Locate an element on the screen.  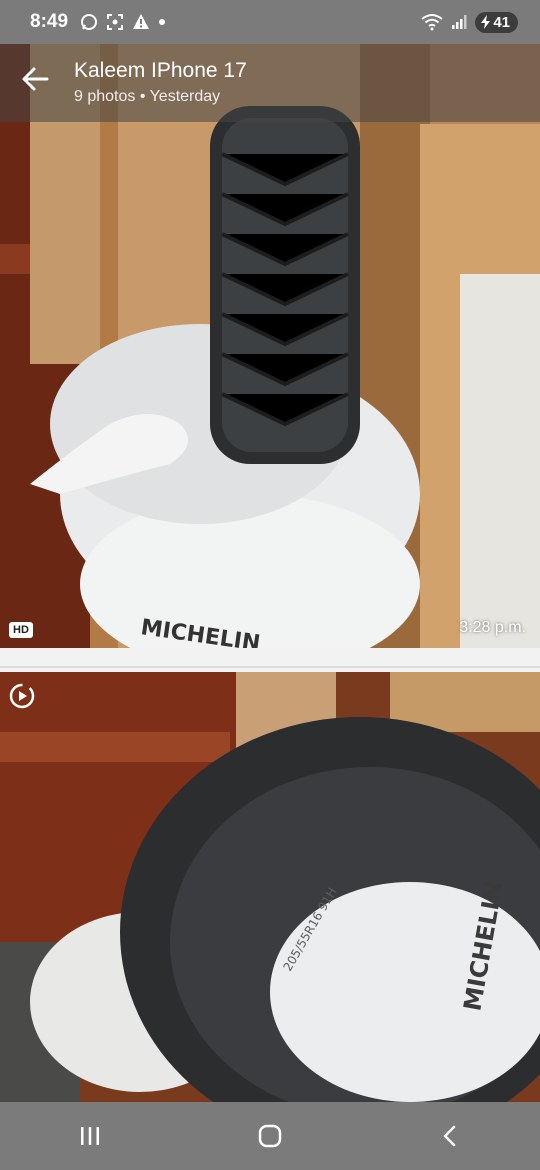
battery-level: 41 is located at coordinates (501, 22).